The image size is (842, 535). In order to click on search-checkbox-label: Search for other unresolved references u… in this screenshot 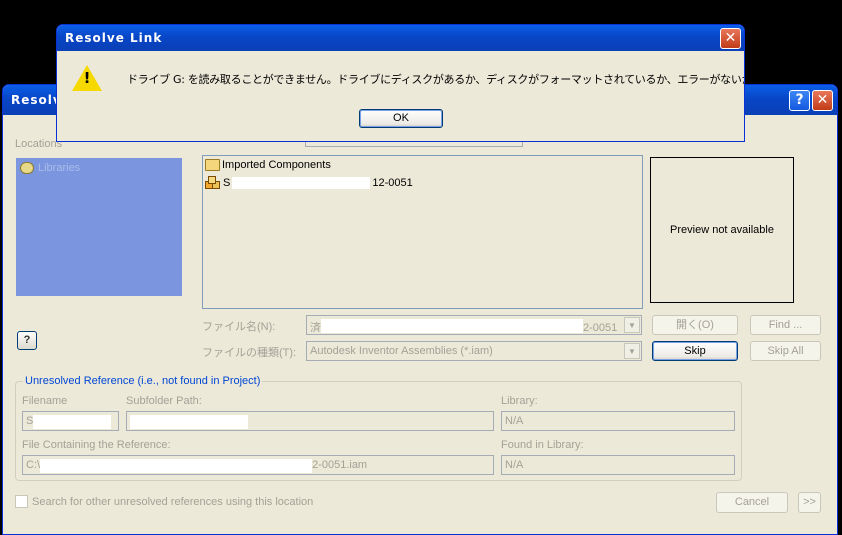, I will do `click(173, 501)`.